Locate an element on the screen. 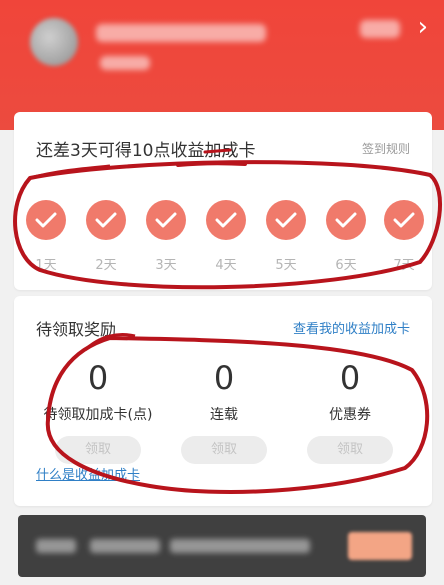 This screenshot has width=444, height=585. day-label: 4天 is located at coordinates (226, 265).